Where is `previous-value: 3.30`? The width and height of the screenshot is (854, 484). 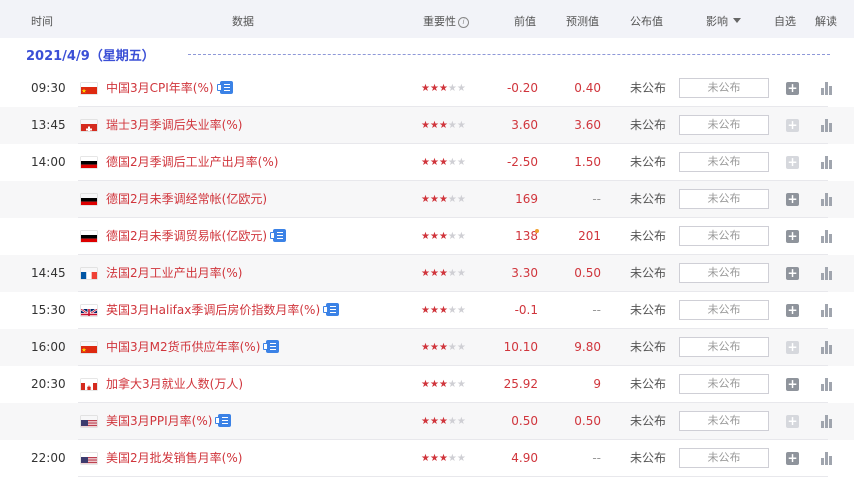
previous-value: 3.30 is located at coordinates (524, 273).